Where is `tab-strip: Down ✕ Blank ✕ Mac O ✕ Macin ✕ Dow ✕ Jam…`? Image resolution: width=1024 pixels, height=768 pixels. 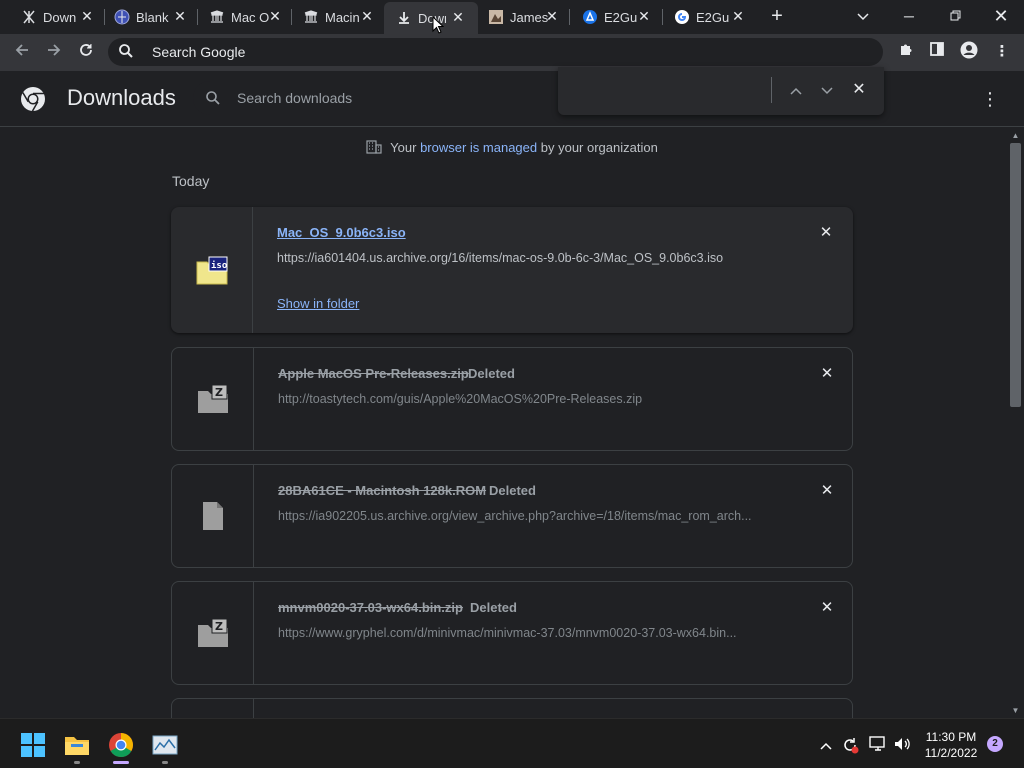
tab-strip: Down ✕ Blank ✕ Mac O ✕ Macin ✕ Dow ✕ Jam… is located at coordinates (512, 17).